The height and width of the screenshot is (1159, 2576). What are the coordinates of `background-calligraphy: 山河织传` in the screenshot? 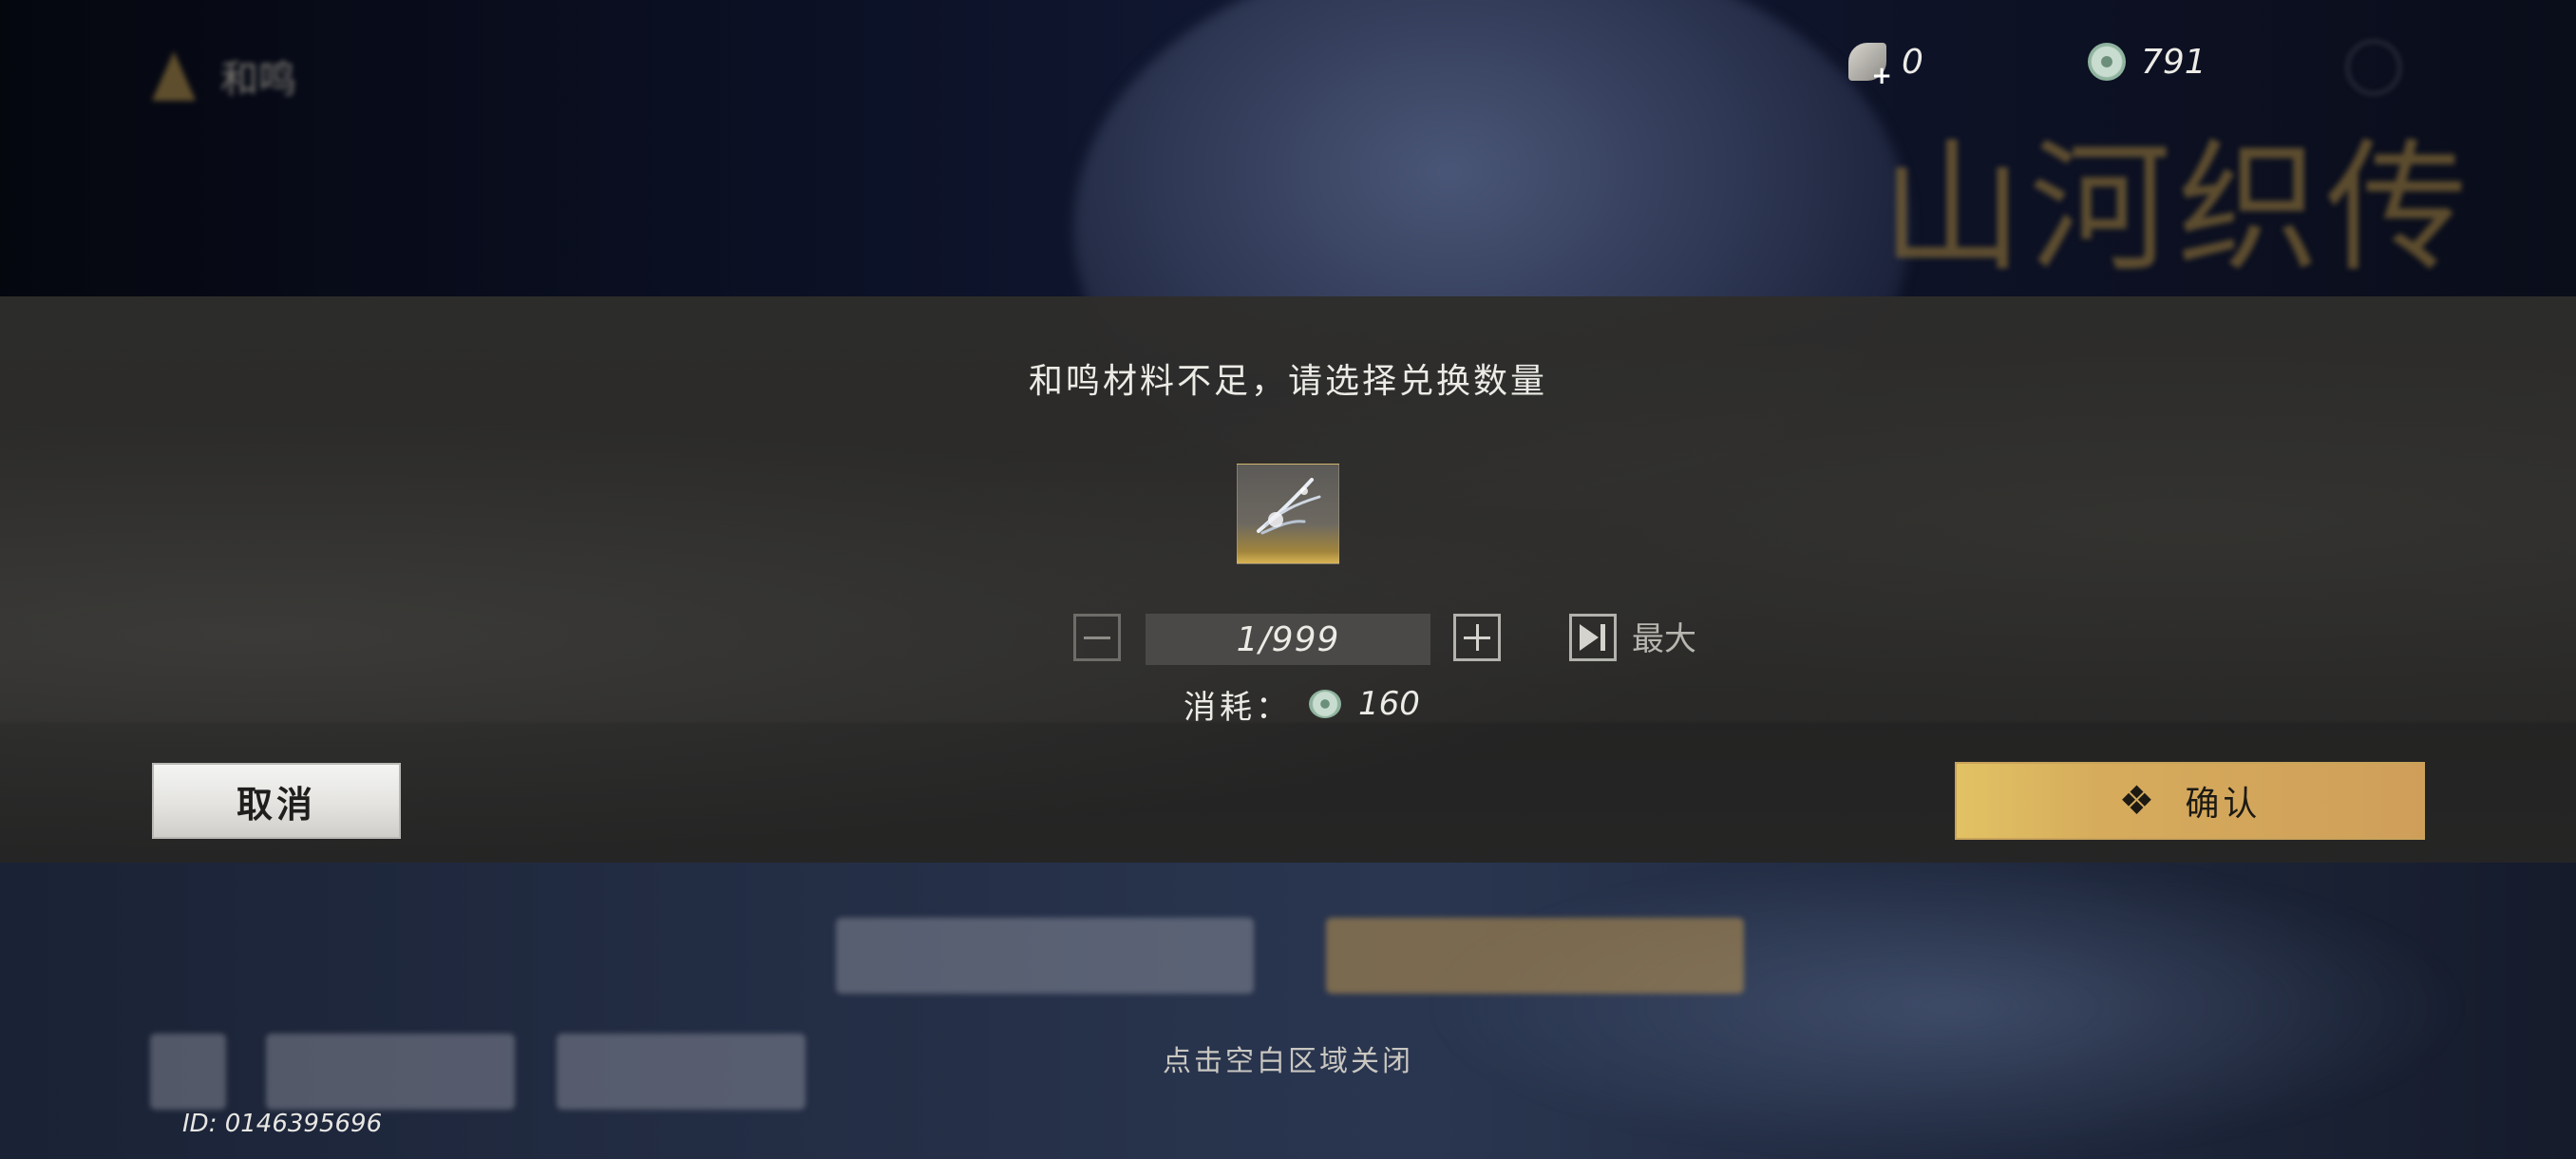 It's located at (2177, 209).